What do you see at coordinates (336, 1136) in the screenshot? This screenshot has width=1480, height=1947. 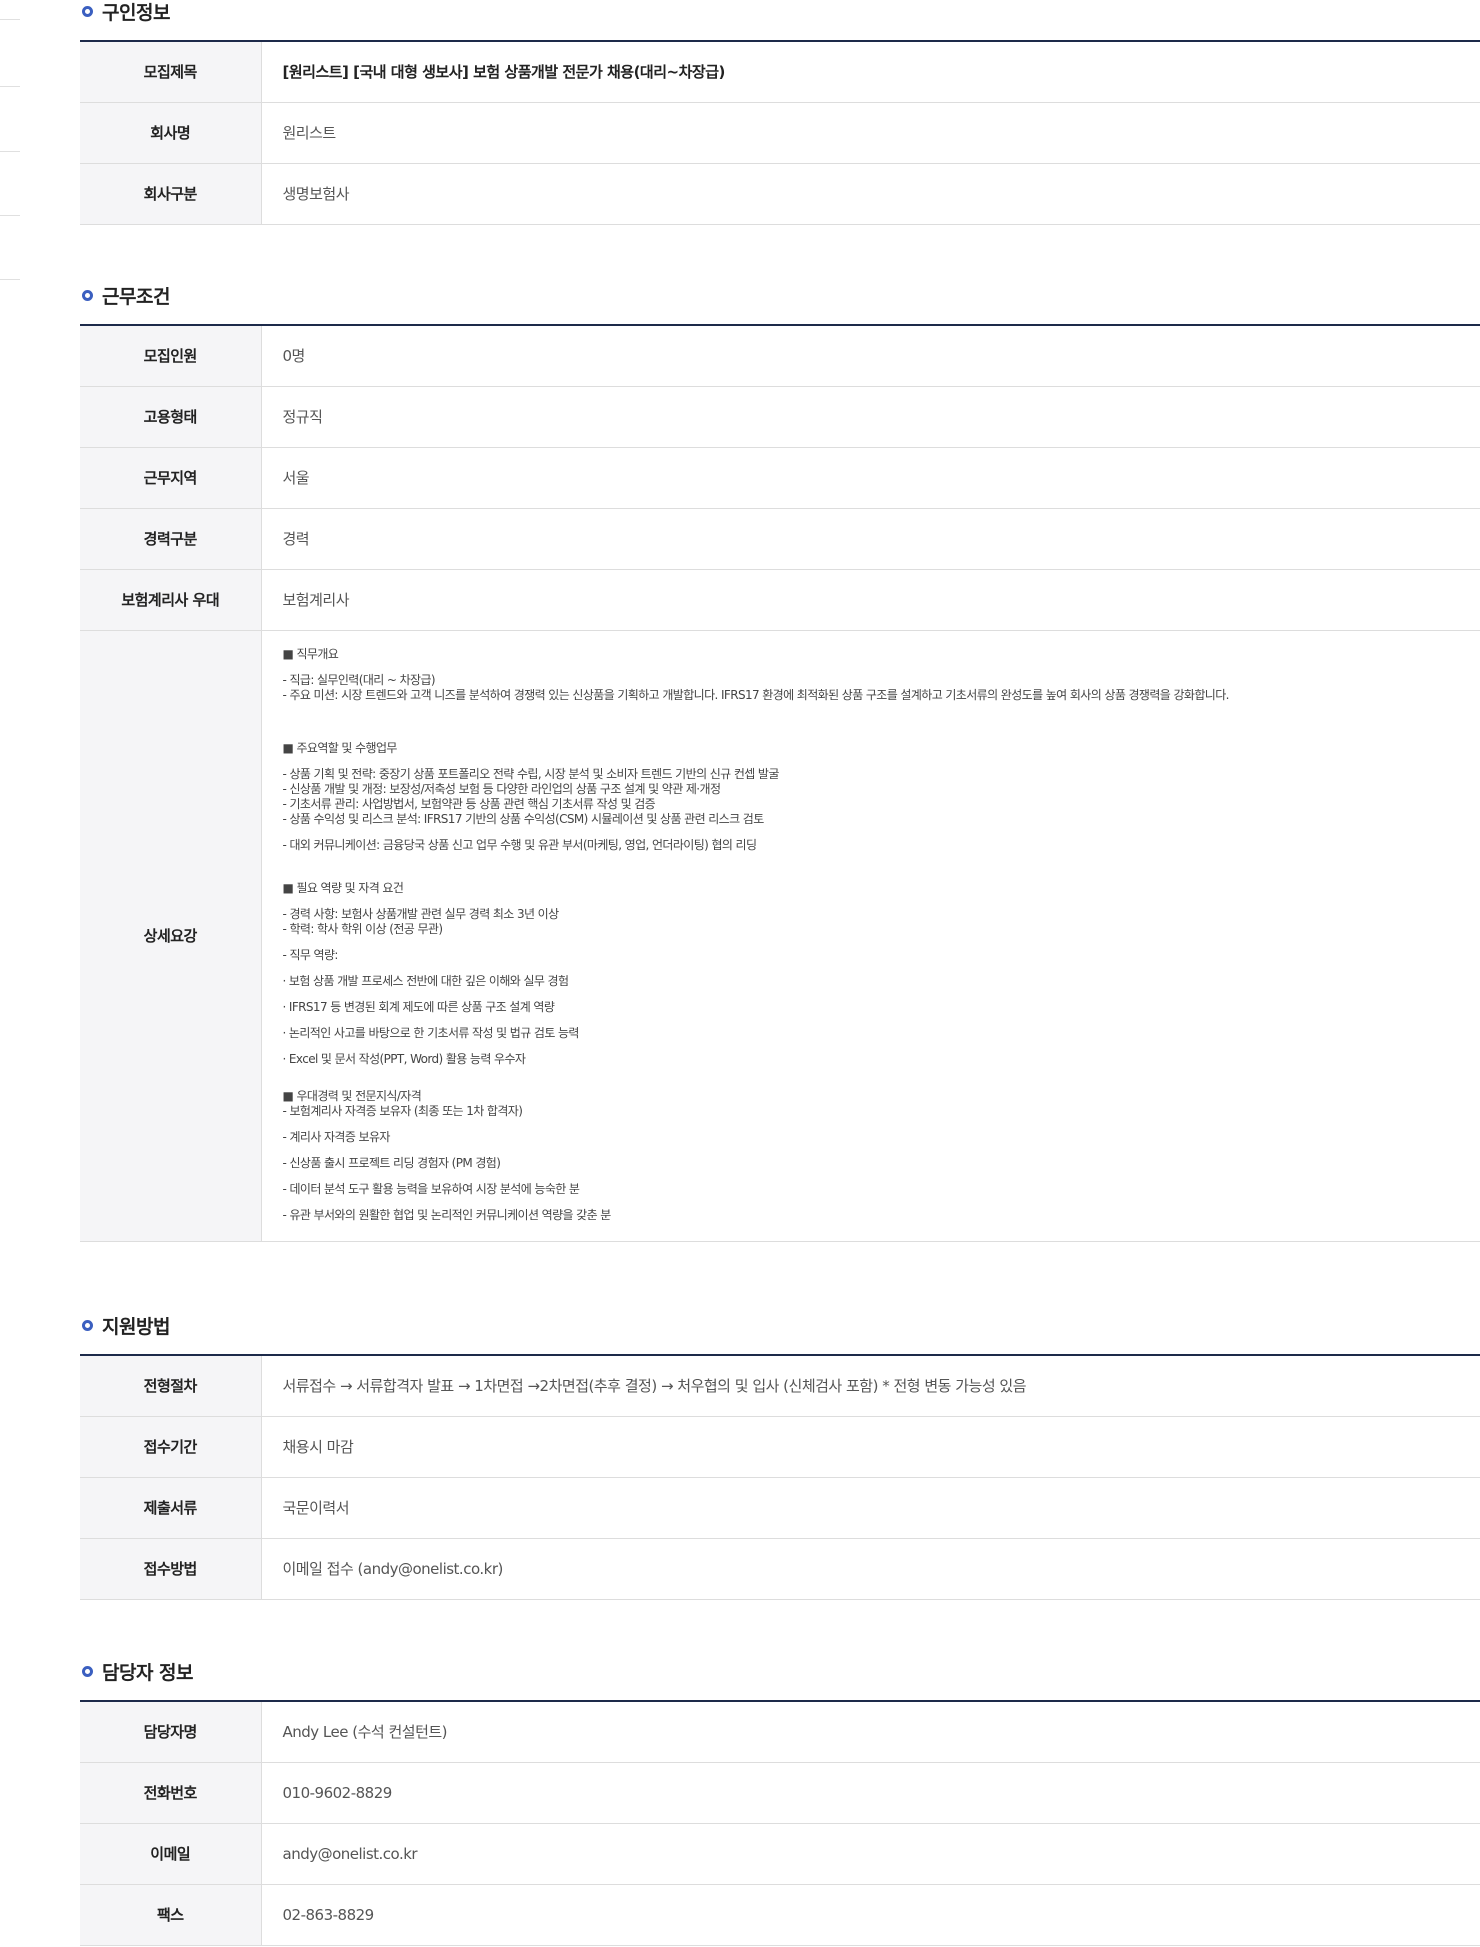 I see `detail-line: - 계리사 자격증 보유자` at bounding box center [336, 1136].